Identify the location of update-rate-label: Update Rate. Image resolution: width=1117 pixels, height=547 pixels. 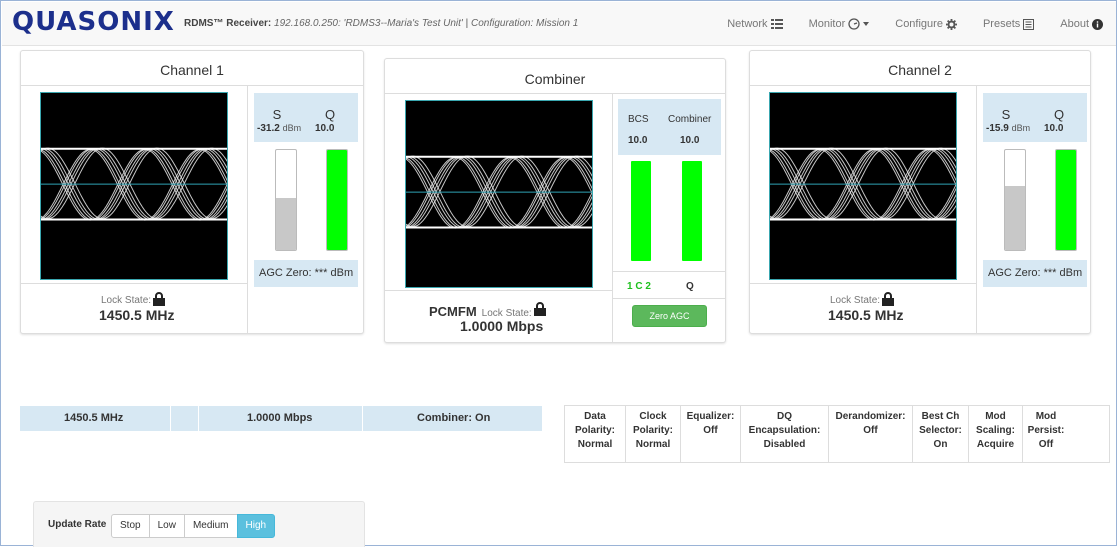
(77, 524).